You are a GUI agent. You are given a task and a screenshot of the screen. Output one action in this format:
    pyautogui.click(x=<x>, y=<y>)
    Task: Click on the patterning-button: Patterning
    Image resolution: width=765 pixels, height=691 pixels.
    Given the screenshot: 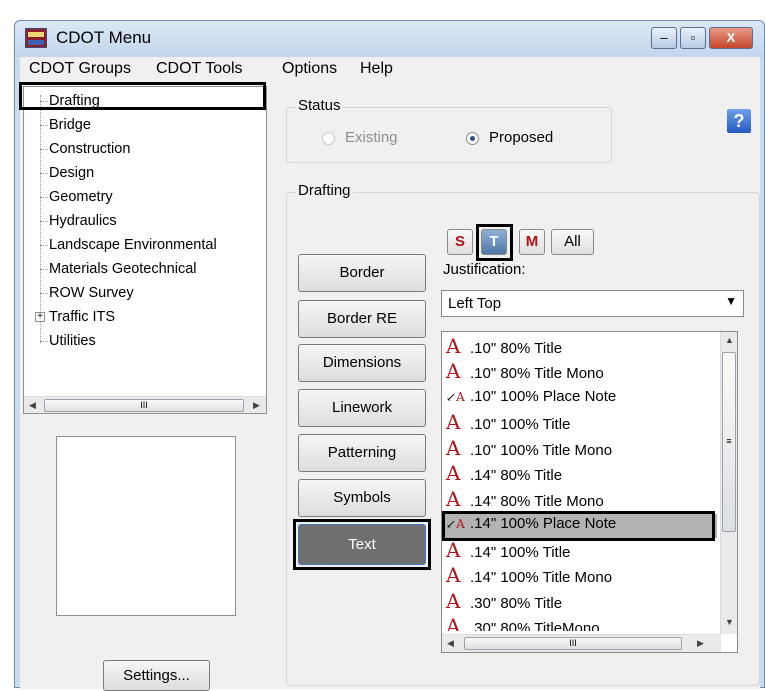 What is the action you would take?
    pyautogui.click(x=362, y=453)
    